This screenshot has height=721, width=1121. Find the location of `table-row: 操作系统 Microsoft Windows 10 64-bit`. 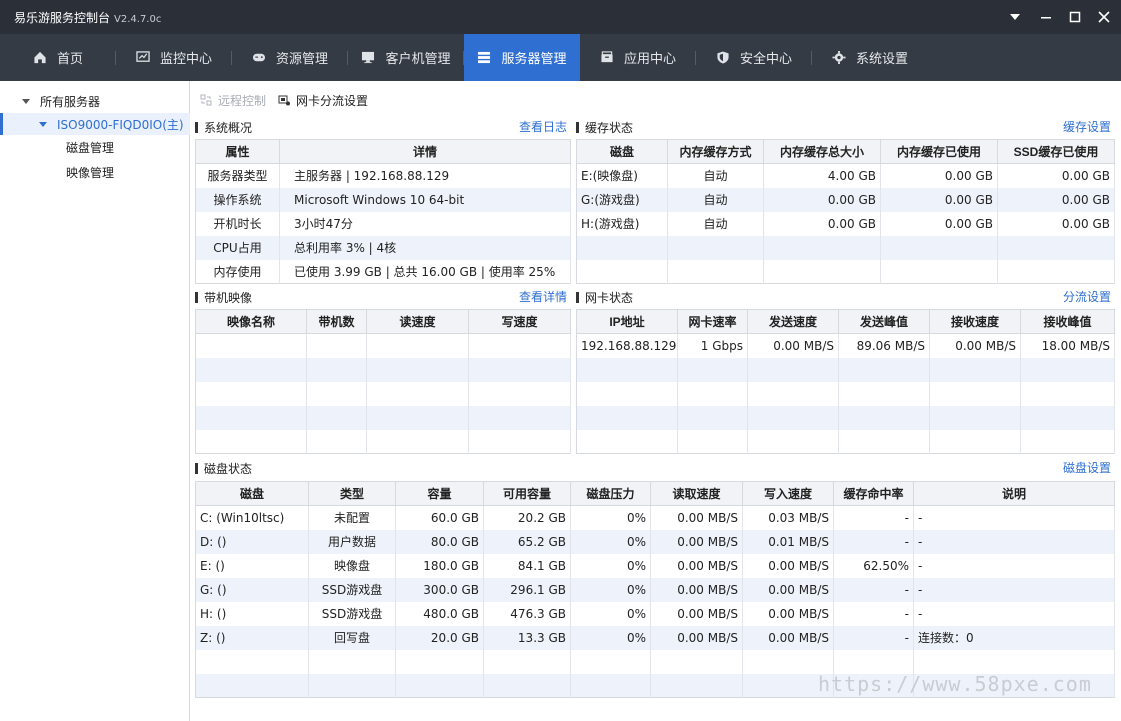

table-row: 操作系统 Microsoft Windows 10 64-bit is located at coordinates (383, 199).